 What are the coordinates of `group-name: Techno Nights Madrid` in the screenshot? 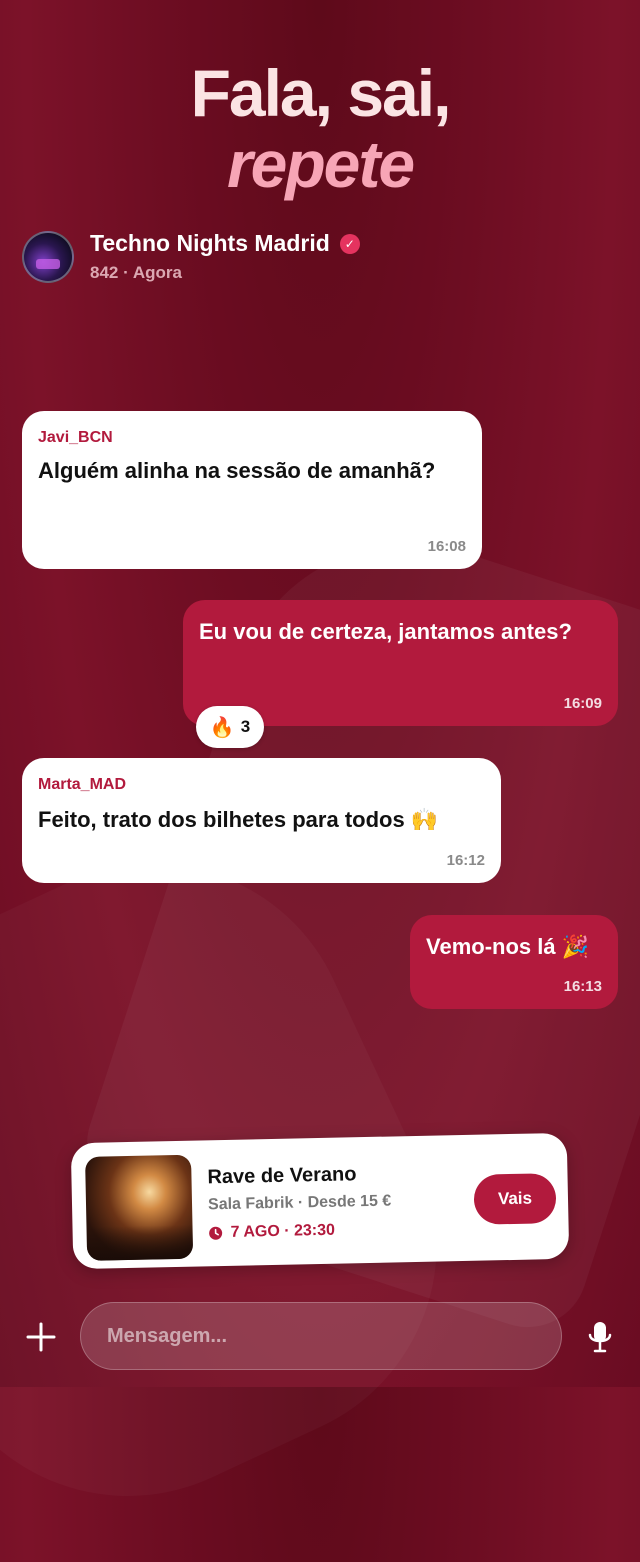 It's located at (210, 243).